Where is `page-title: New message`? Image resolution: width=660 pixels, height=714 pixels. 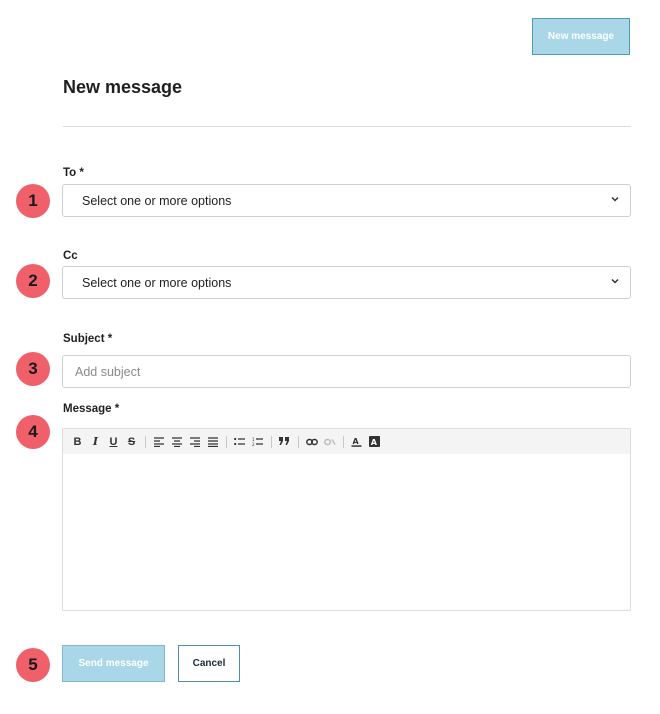 page-title: New message is located at coordinates (123, 87).